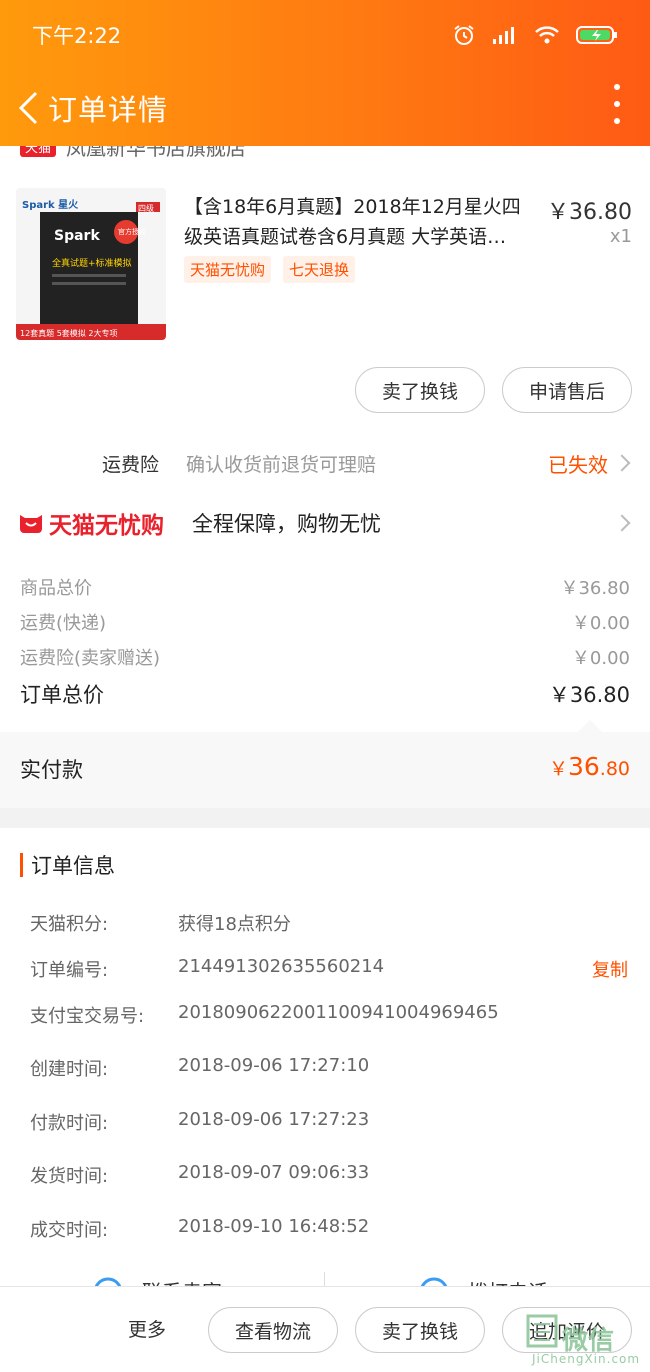 This screenshot has height=1372, width=650. What do you see at coordinates (589, 695) in the screenshot?
I see `order-total-value: ￥36.80` at bounding box center [589, 695].